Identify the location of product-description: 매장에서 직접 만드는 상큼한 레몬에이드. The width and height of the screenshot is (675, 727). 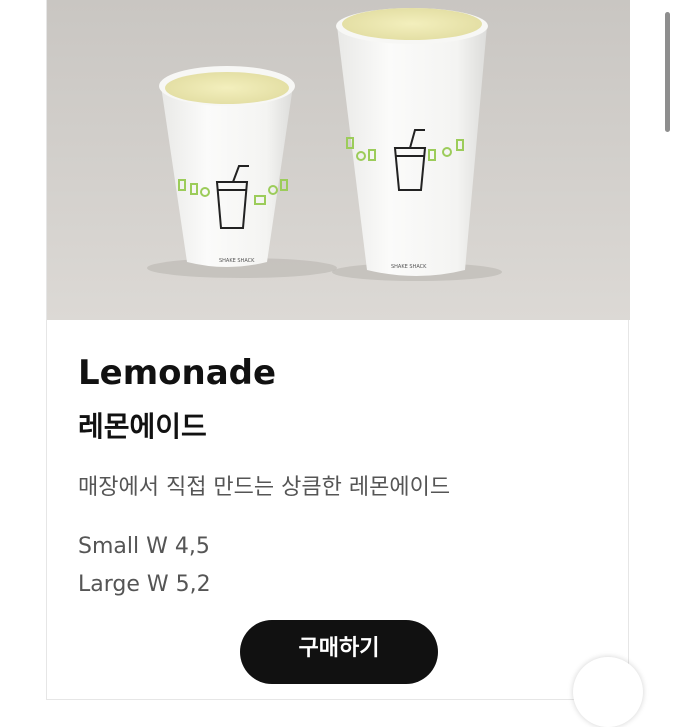
(264, 487).